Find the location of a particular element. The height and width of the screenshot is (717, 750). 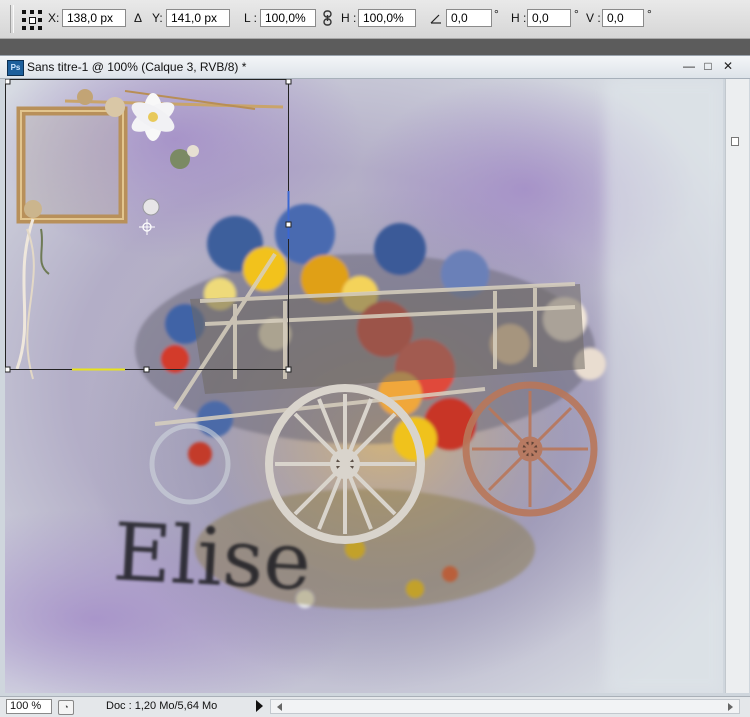

minimize-button: — is located at coordinates (689, 66).